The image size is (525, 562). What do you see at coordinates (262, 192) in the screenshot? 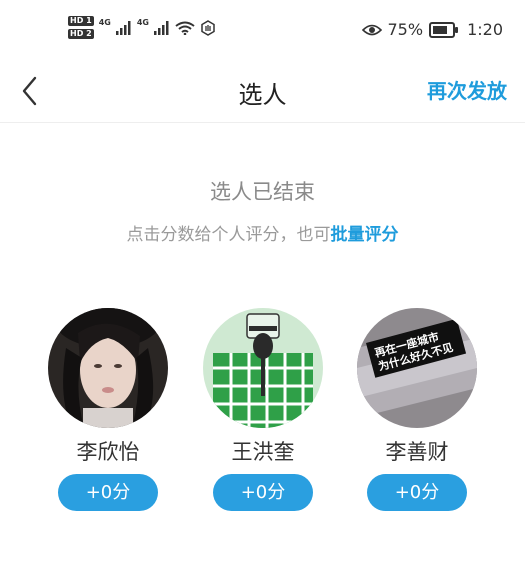
I see `selection-ended-title: 选人已结束` at bounding box center [262, 192].